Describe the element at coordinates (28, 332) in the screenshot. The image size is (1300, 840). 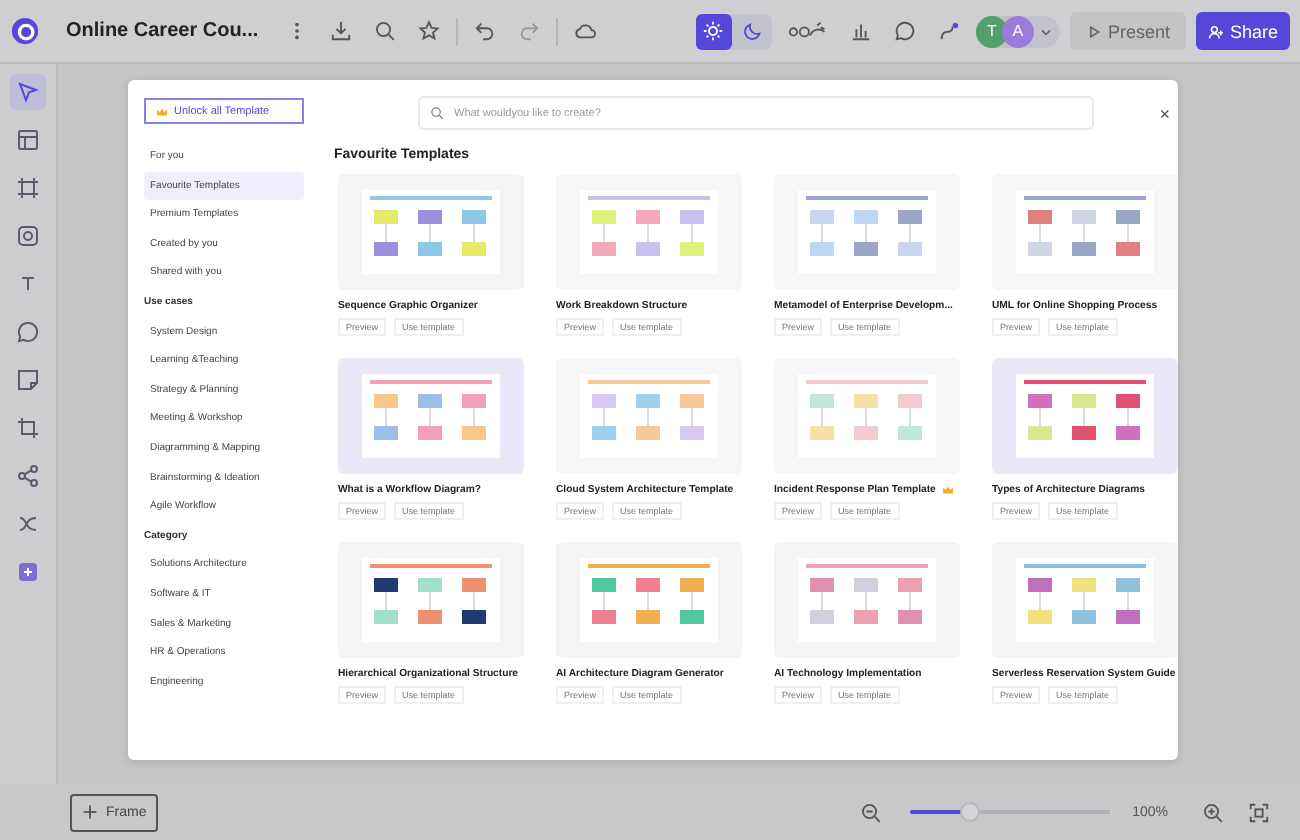
I see `comment-icon` at that location.